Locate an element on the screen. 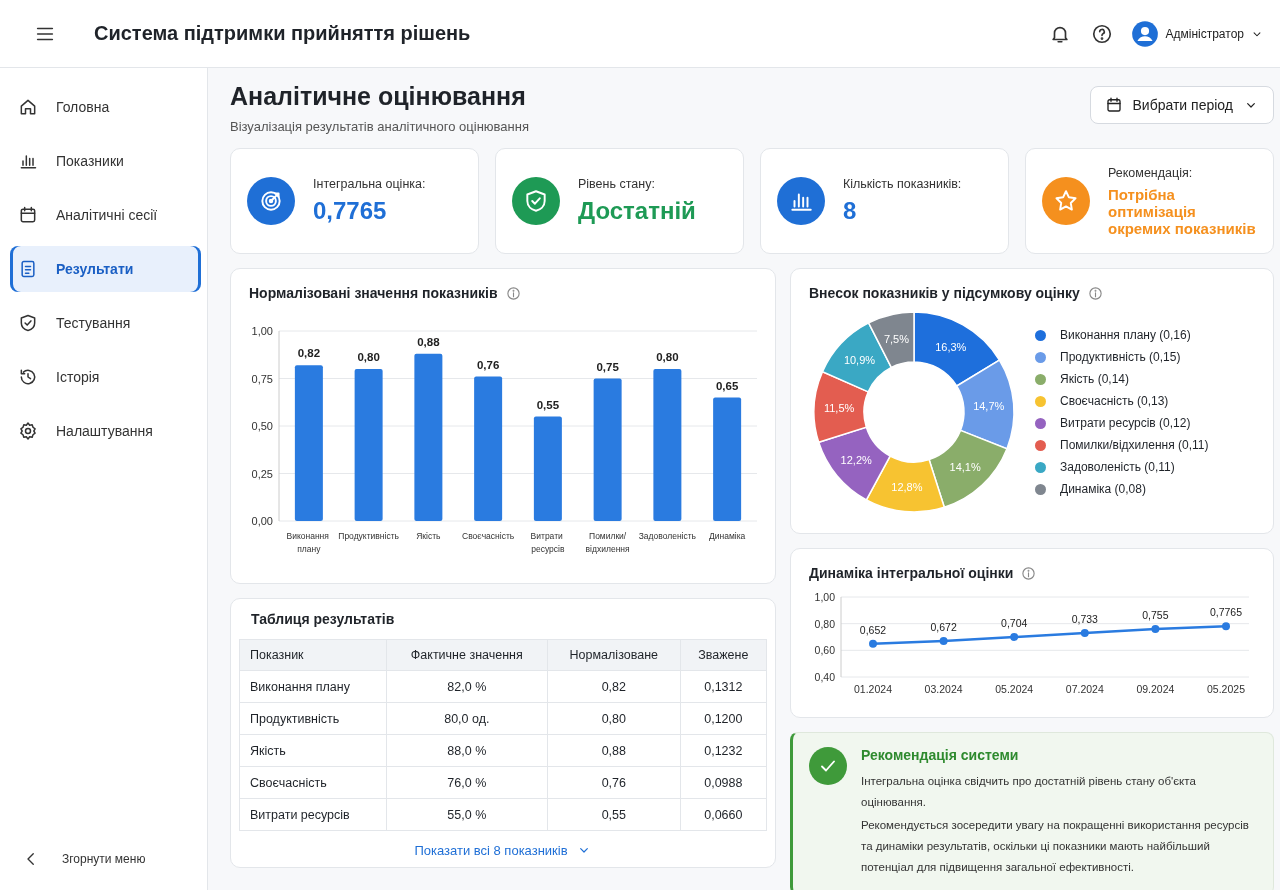  axis-category-label: Своєчасність is located at coordinates (488, 536).